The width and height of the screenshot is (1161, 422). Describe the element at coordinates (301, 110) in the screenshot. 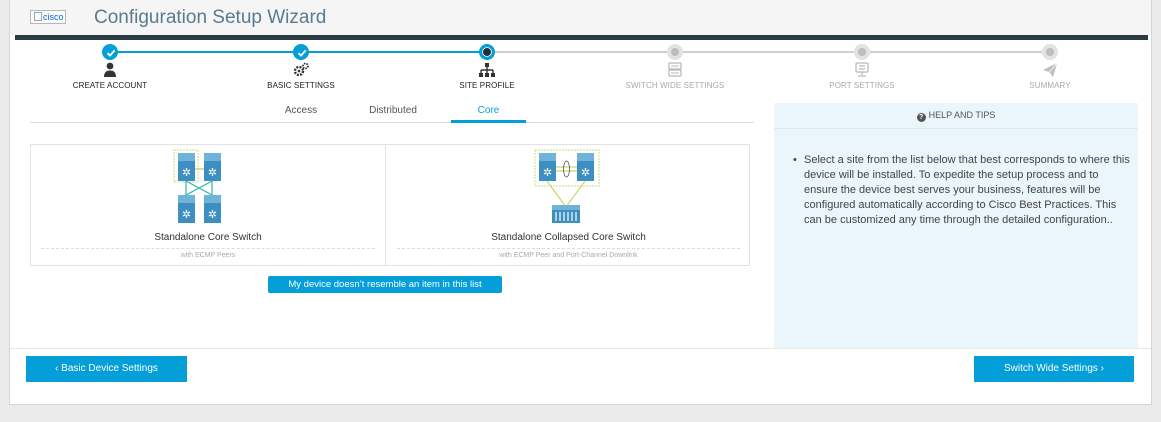

I see `tab-access: Access` at that location.